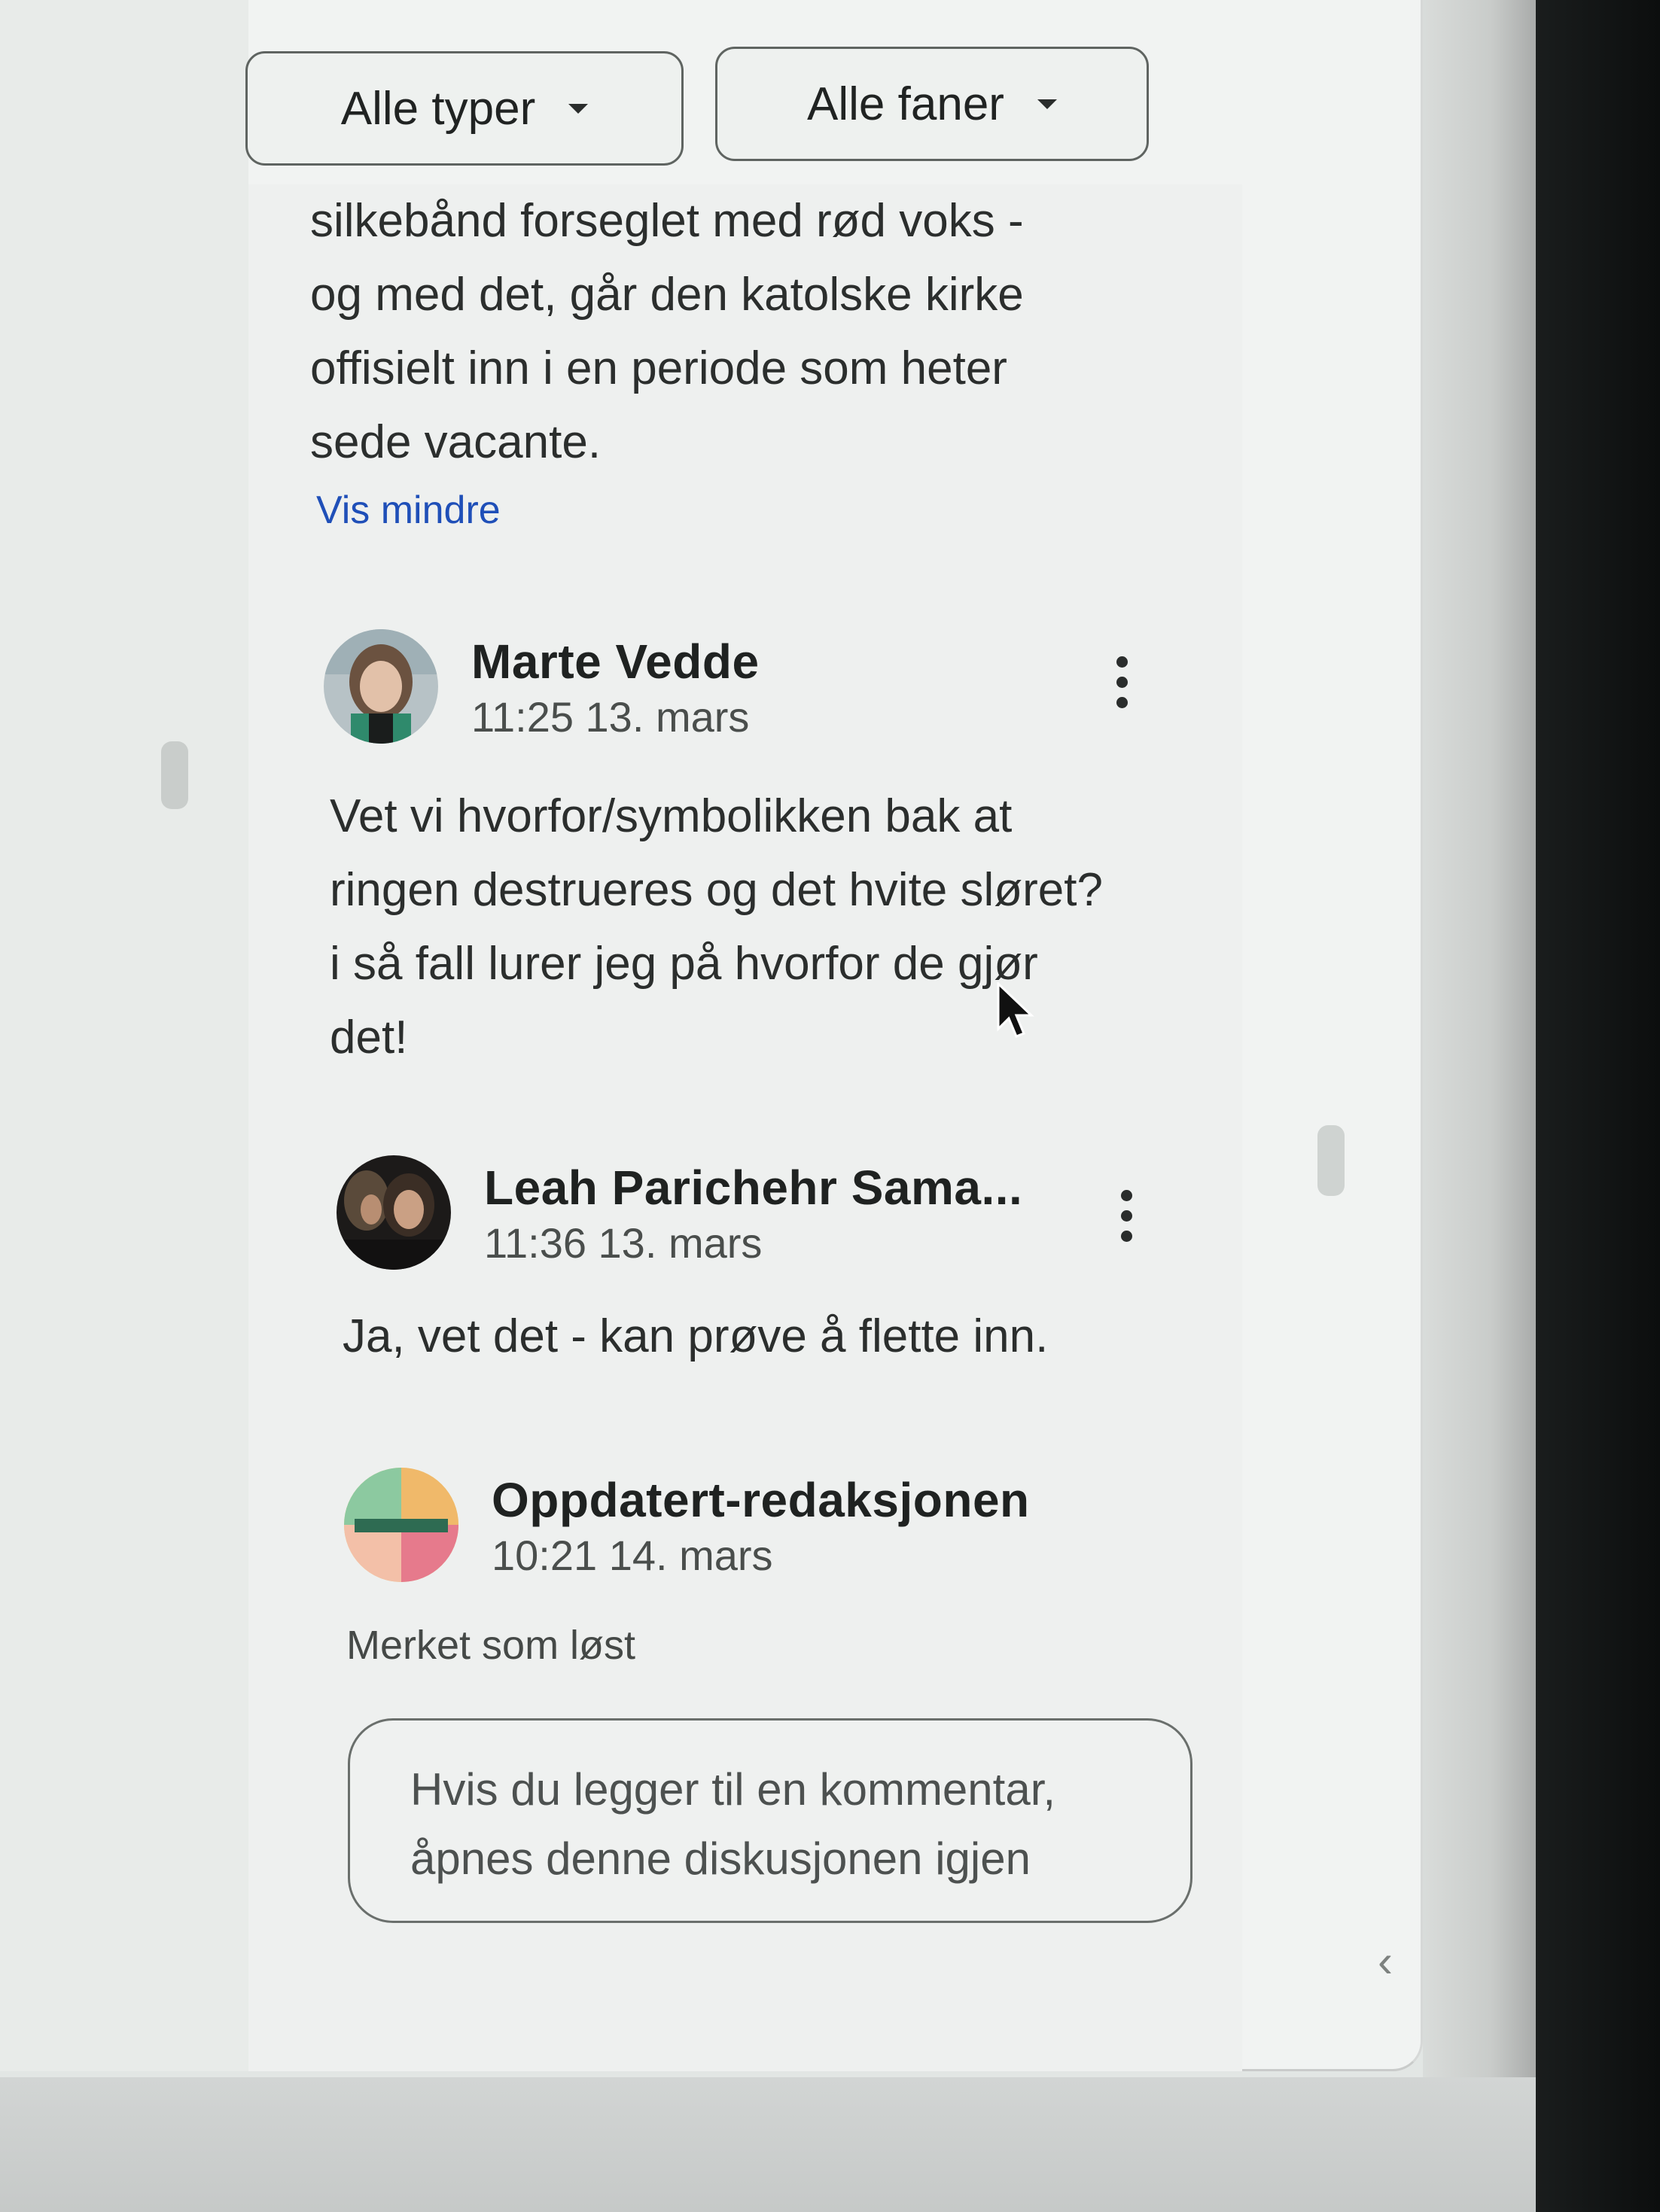  Describe the element at coordinates (623, 1243) in the screenshot. I see `comment-timestamp: 11:36 13. mars` at that location.